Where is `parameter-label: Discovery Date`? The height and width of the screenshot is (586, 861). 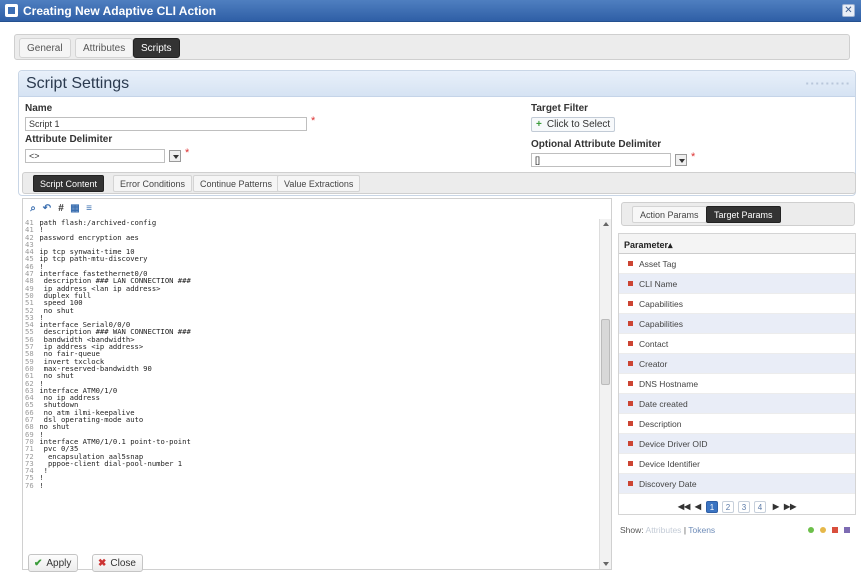
parameter-label: Discovery Date is located at coordinates (668, 484).